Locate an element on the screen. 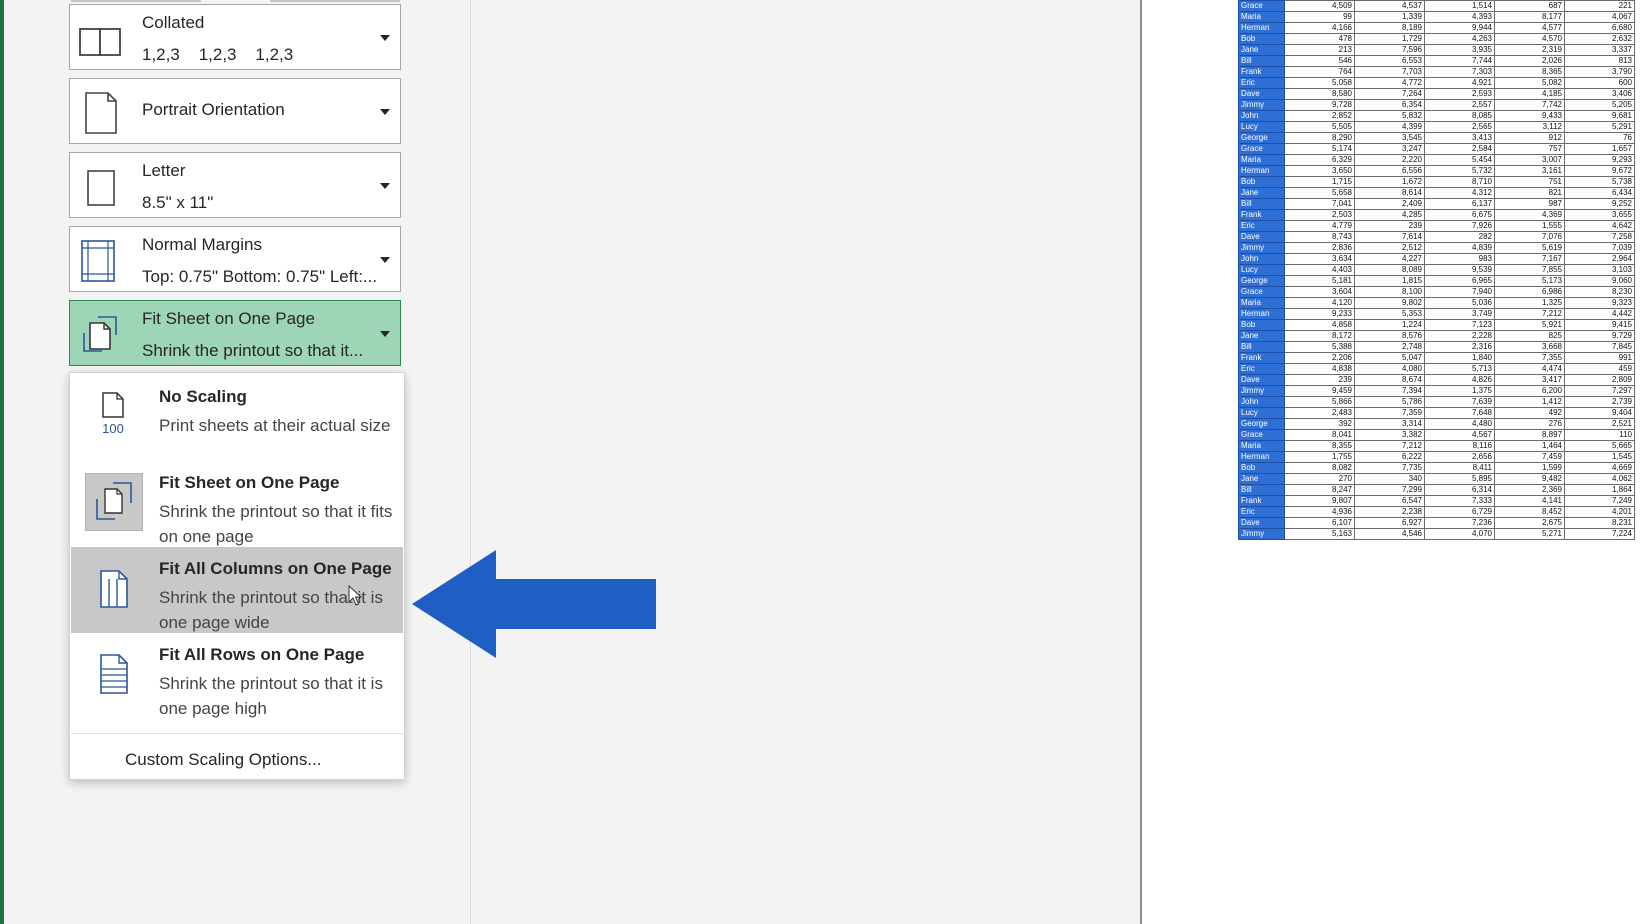  value-cell: 6,200 is located at coordinates (1529, 391).